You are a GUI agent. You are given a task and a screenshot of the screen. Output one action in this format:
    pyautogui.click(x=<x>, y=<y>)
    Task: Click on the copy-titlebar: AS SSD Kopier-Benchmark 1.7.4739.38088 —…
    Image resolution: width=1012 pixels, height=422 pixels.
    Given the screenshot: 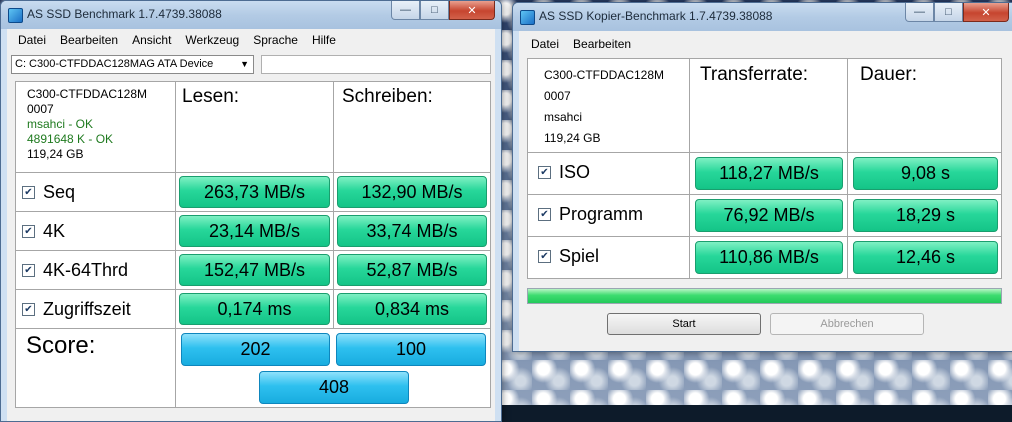 What is the action you would take?
    pyautogui.click(x=762, y=17)
    